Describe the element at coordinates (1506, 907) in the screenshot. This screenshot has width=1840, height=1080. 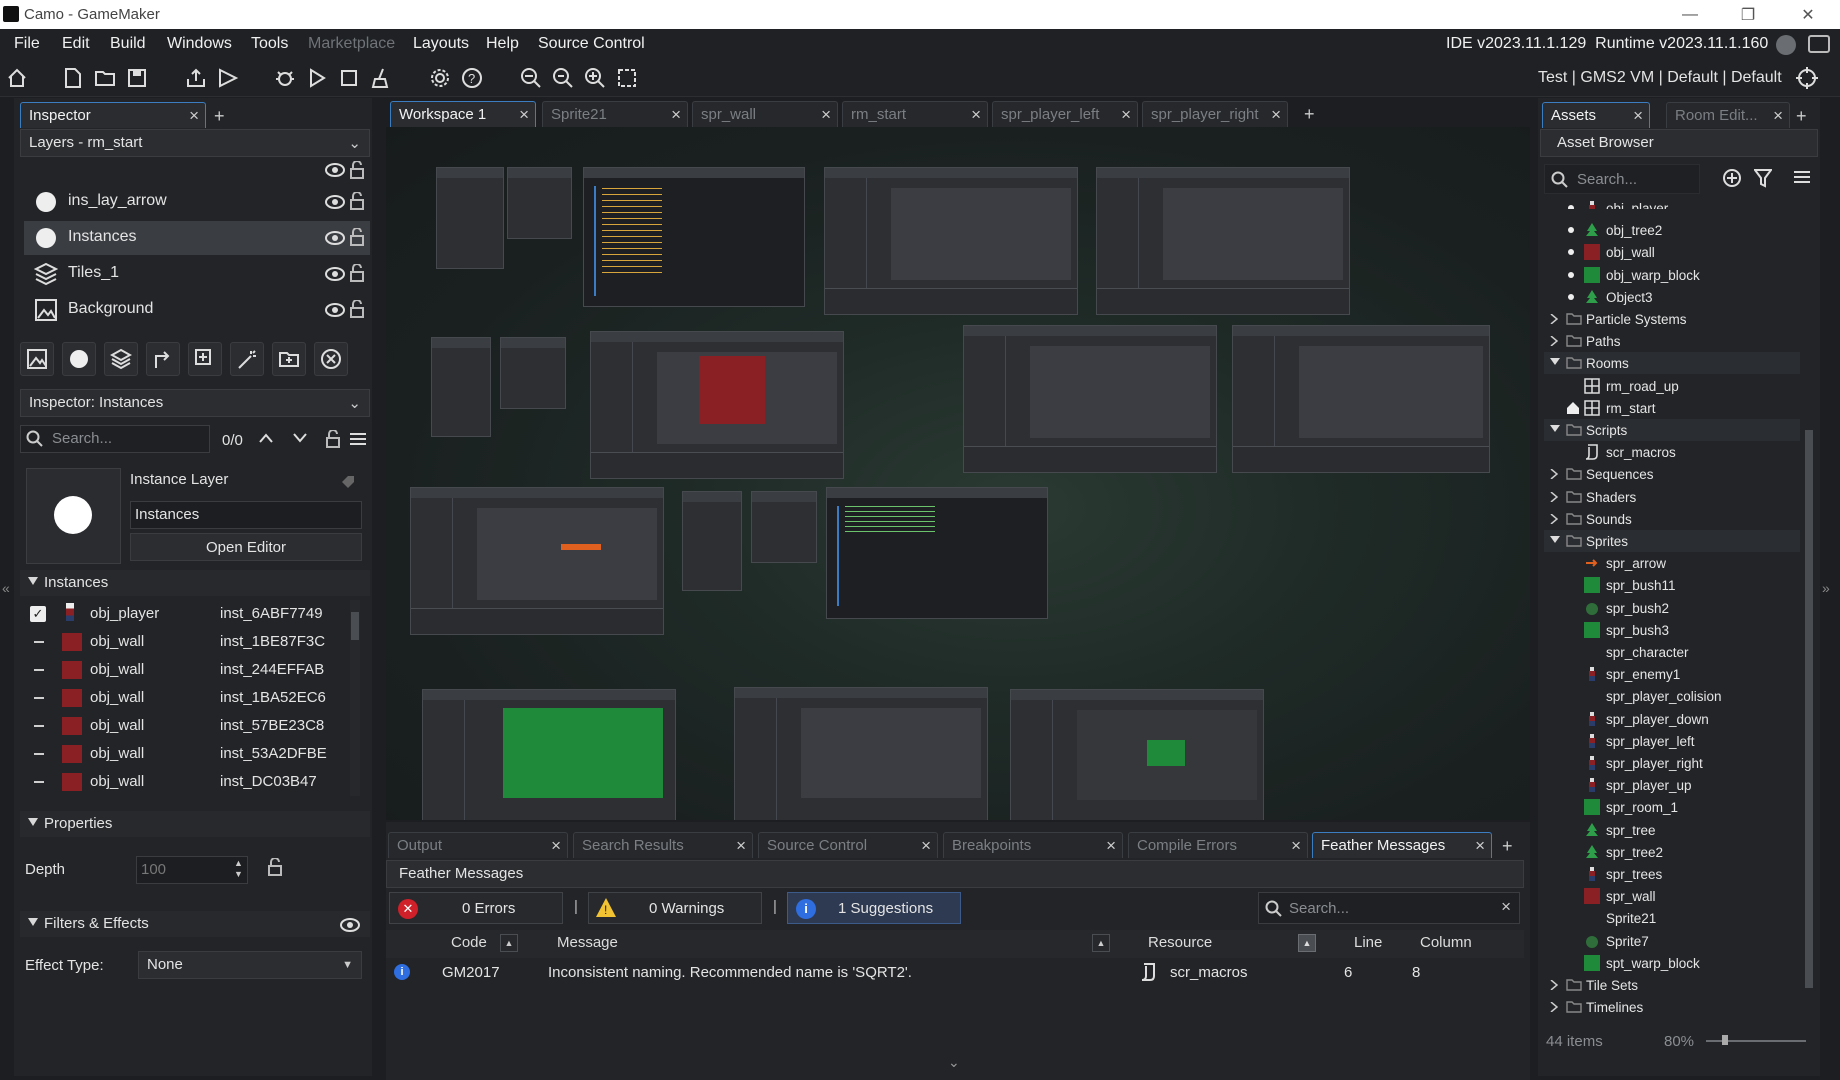
I see `clear-search-icon: ×` at that location.